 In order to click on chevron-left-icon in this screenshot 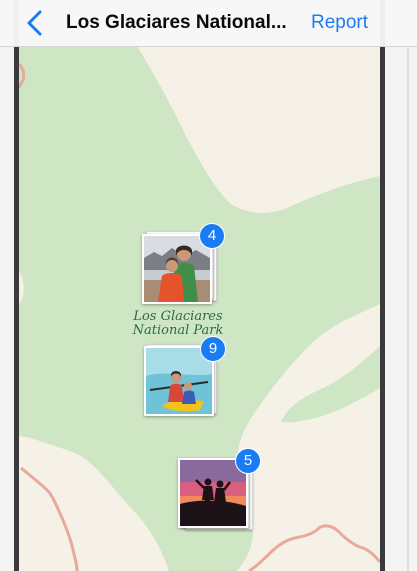, I will do `click(34, 23)`.